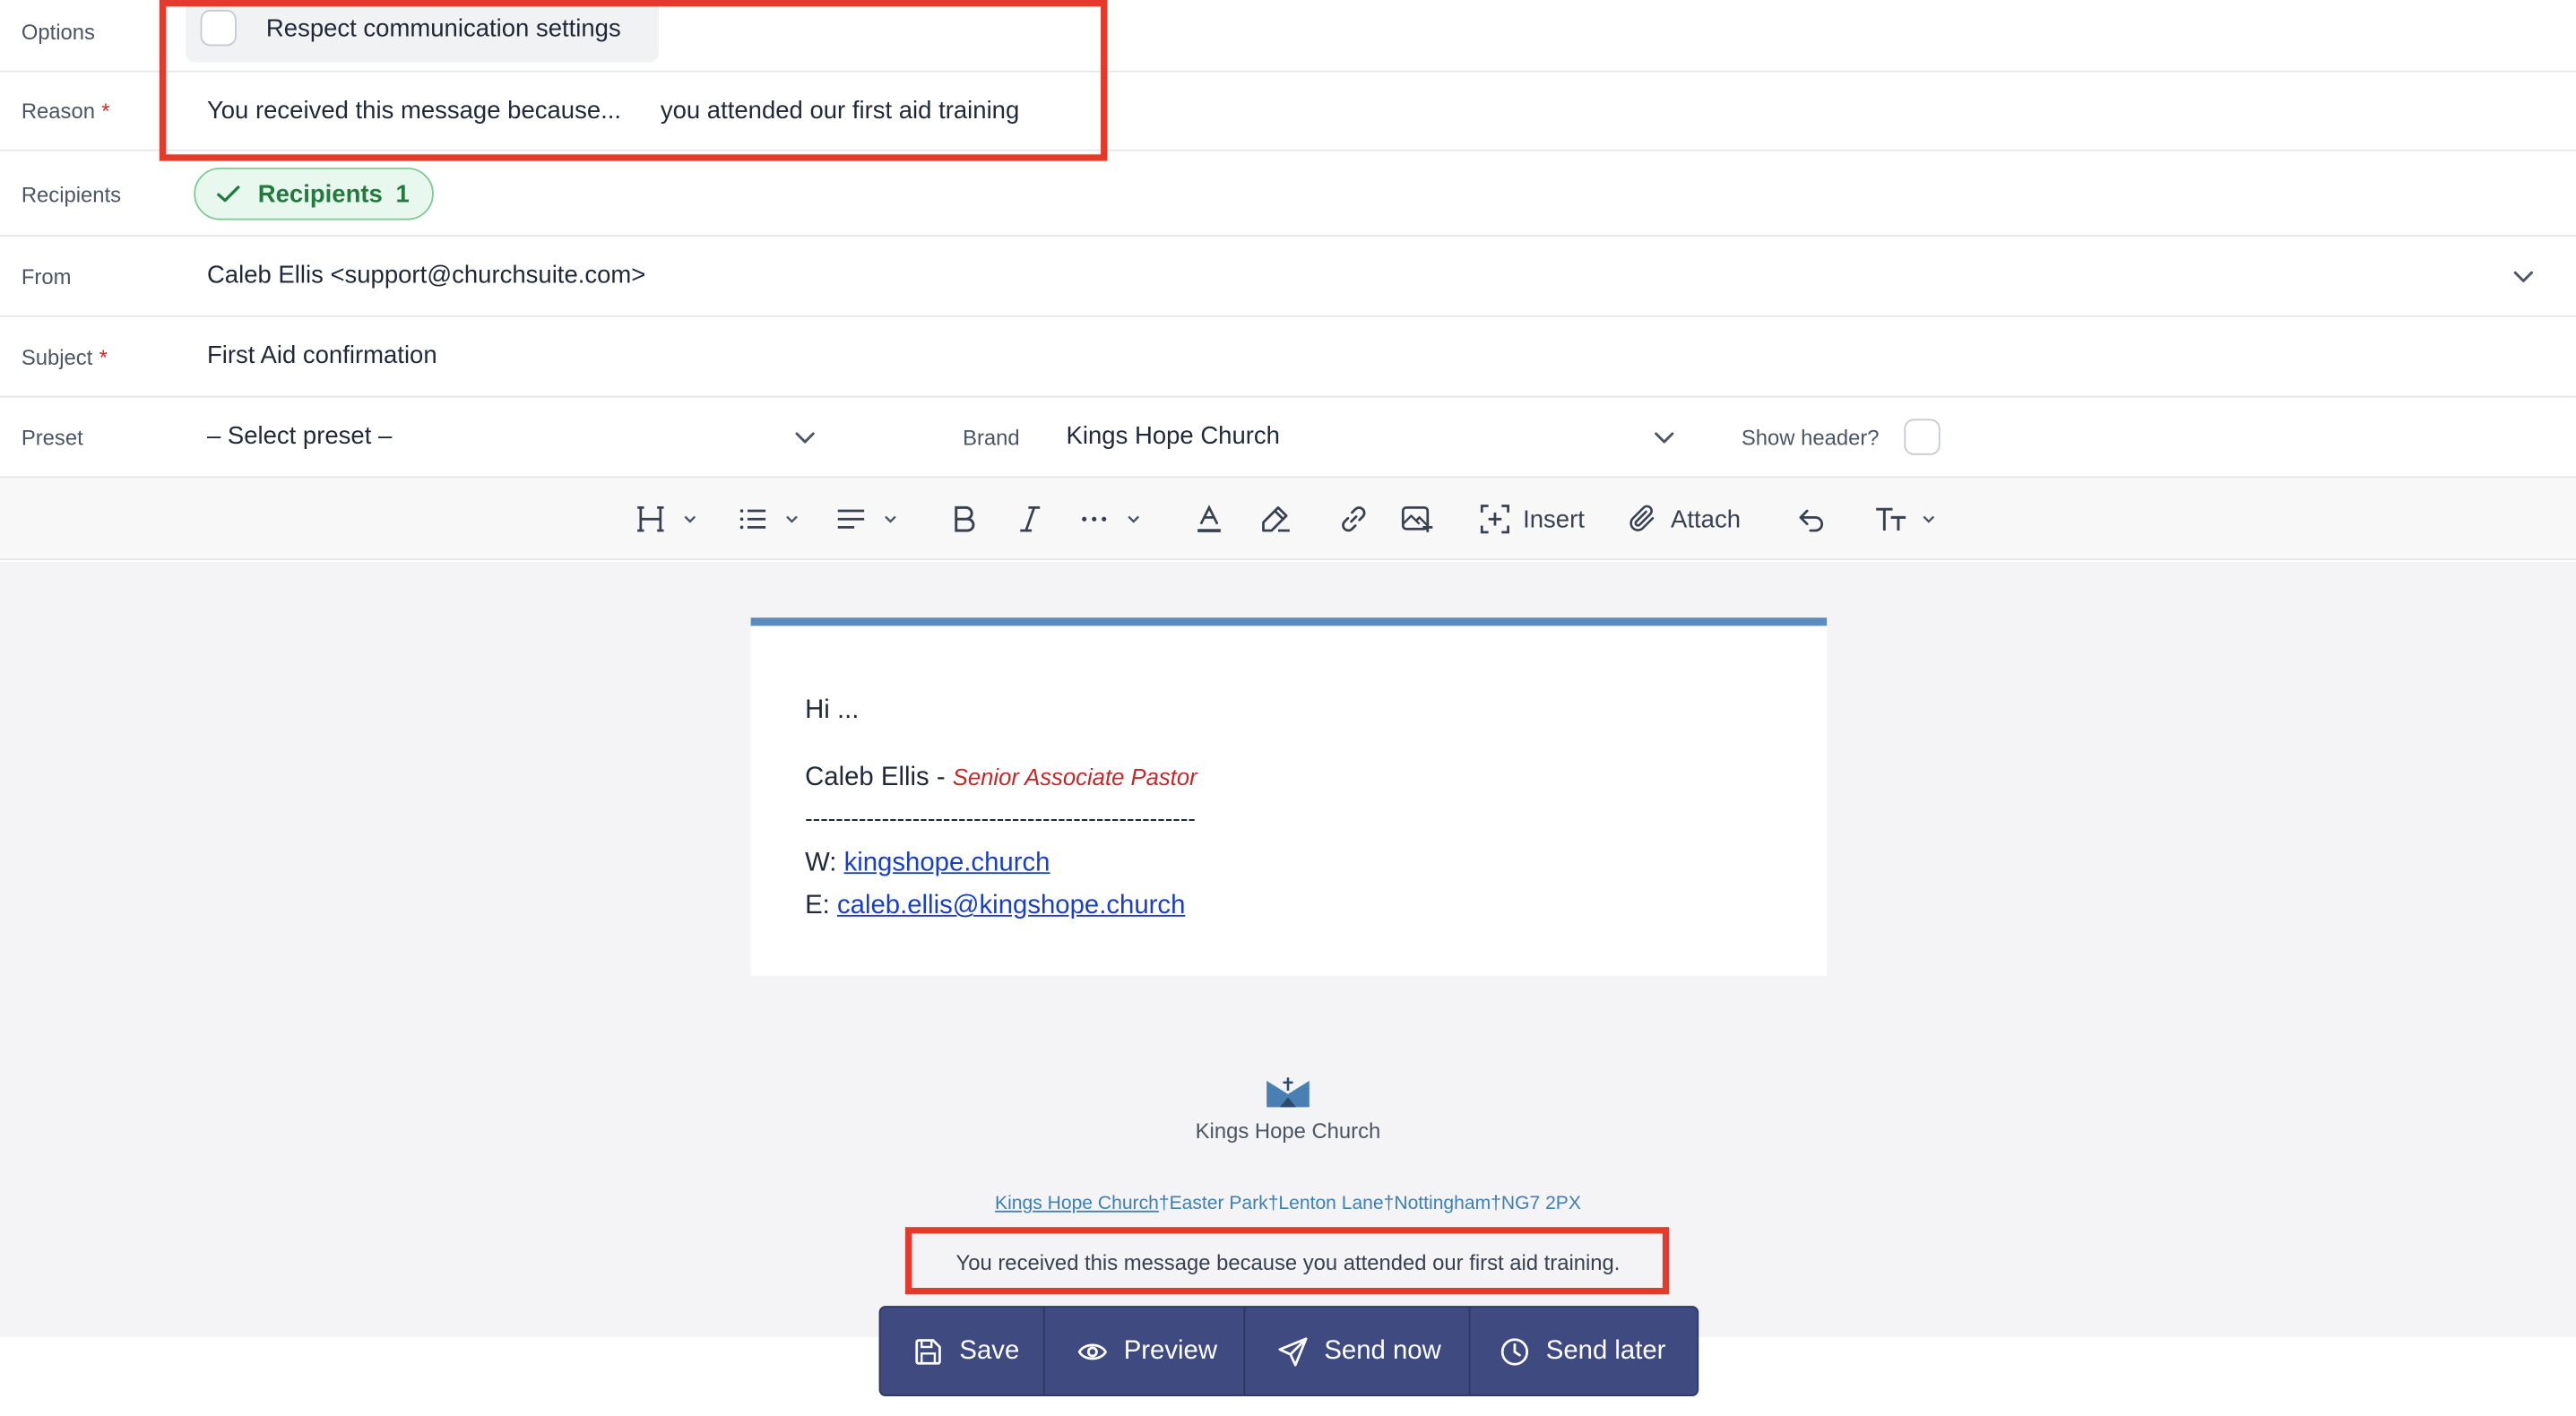 This screenshot has width=2576, height=1416. Describe the element at coordinates (1288, 1092) in the screenshot. I see `church-logo-icon` at that location.